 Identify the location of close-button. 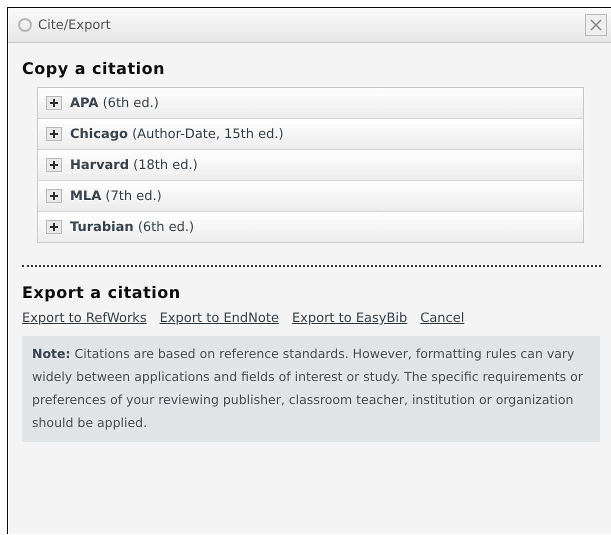
(596, 25).